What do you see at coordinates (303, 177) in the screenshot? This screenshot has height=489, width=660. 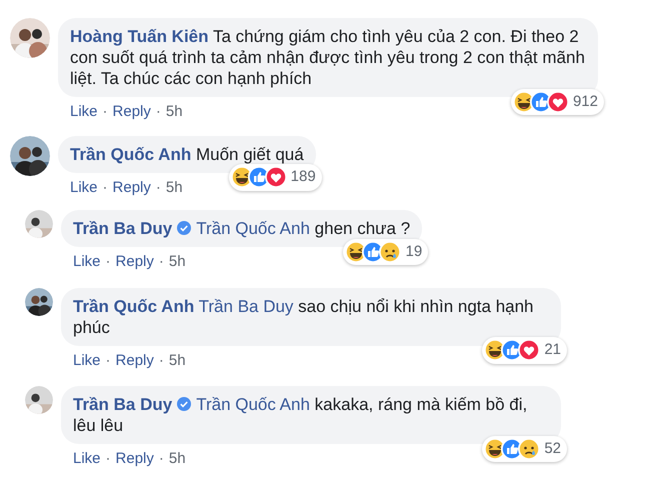 I see `reaction-count: 189` at bounding box center [303, 177].